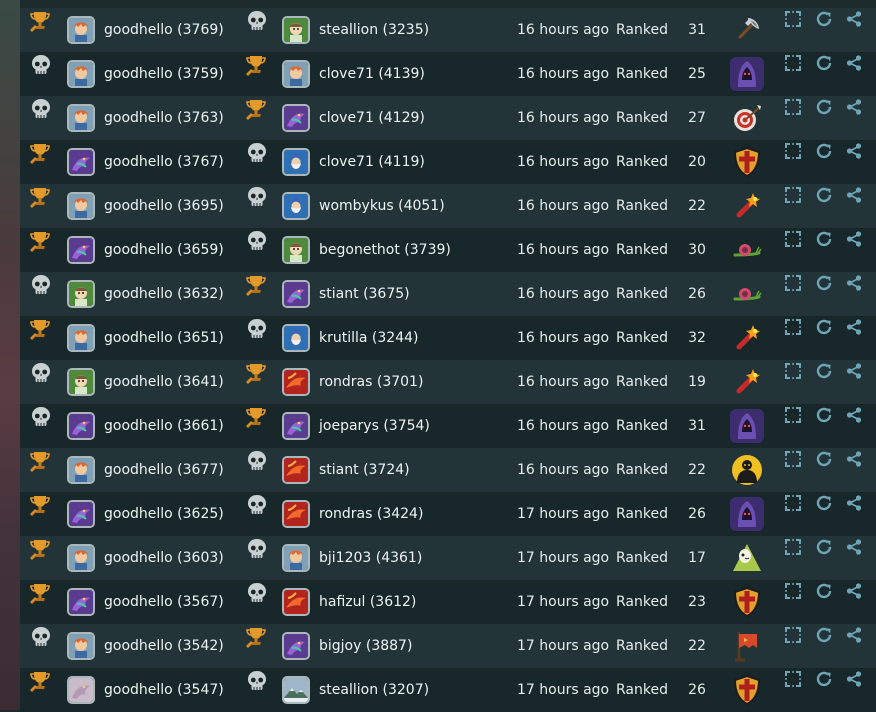 Image resolution: width=876 pixels, height=712 pixels. Describe the element at coordinates (164, 558) in the screenshot. I see `player-name: goodhello (3603)` at that location.